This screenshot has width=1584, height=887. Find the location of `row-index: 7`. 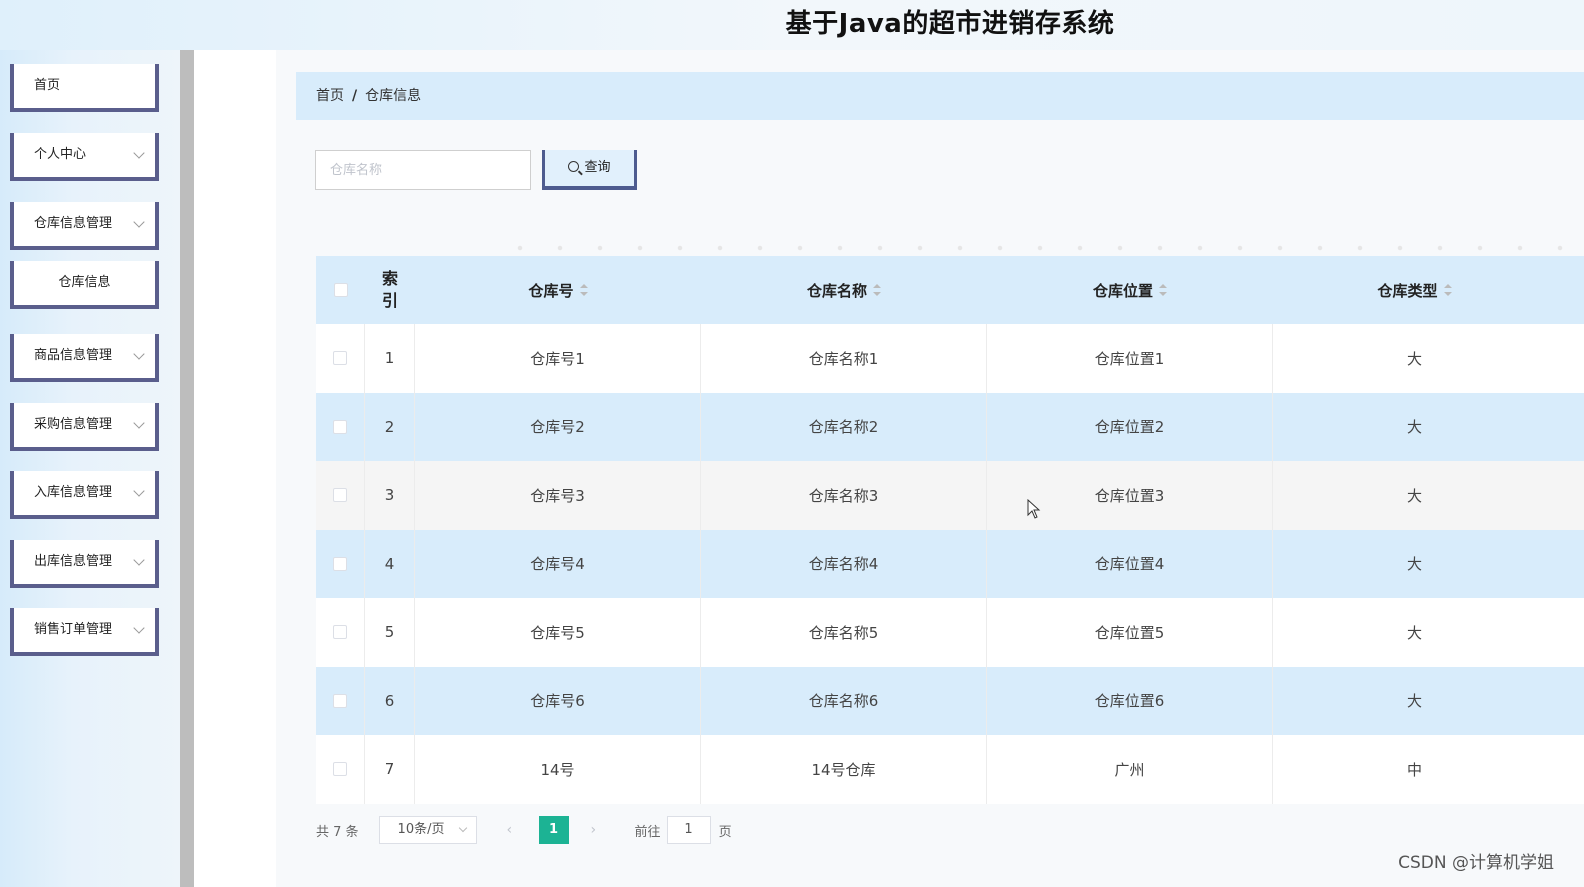

row-index: 7 is located at coordinates (390, 769).